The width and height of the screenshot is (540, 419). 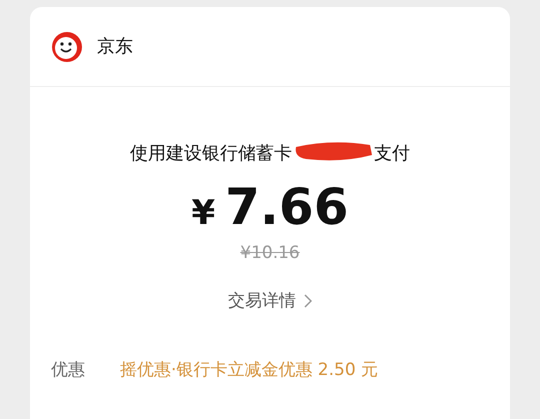 What do you see at coordinates (67, 46) in the screenshot?
I see `mascot-logo-icon` at bounding box center [67, 46].